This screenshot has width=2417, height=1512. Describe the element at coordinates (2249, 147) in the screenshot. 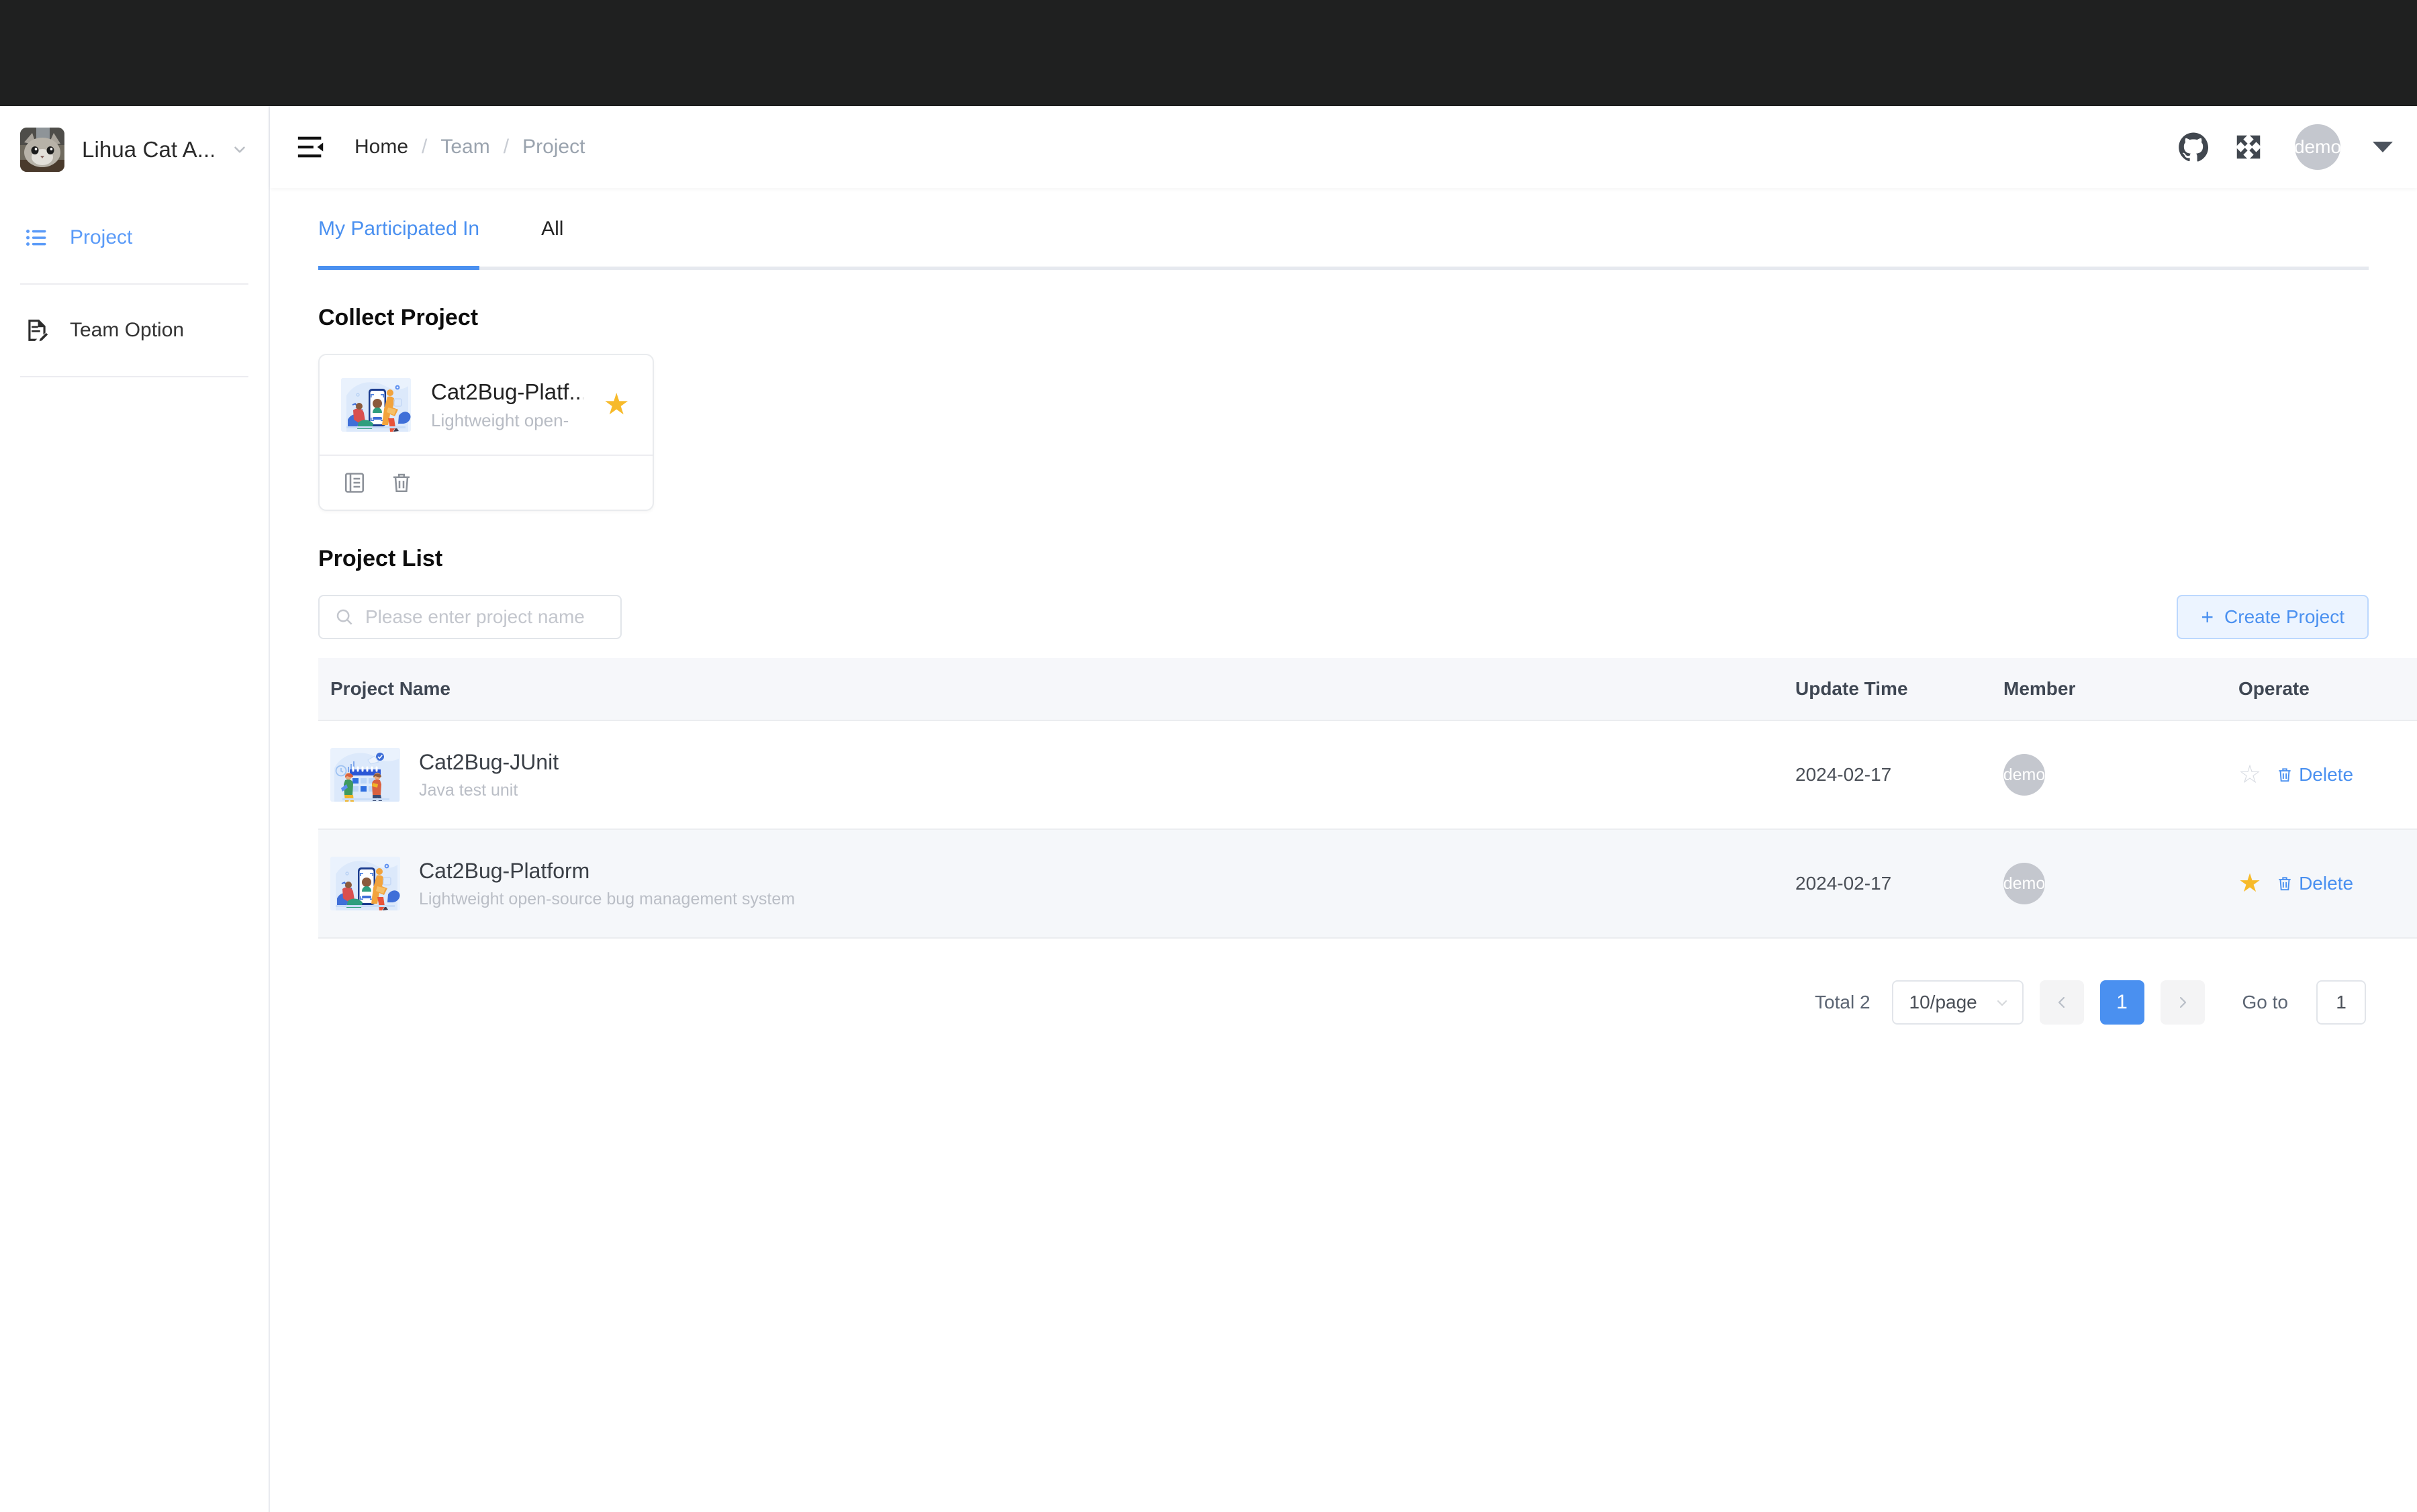

I see `fullscreen-icon` at that location.